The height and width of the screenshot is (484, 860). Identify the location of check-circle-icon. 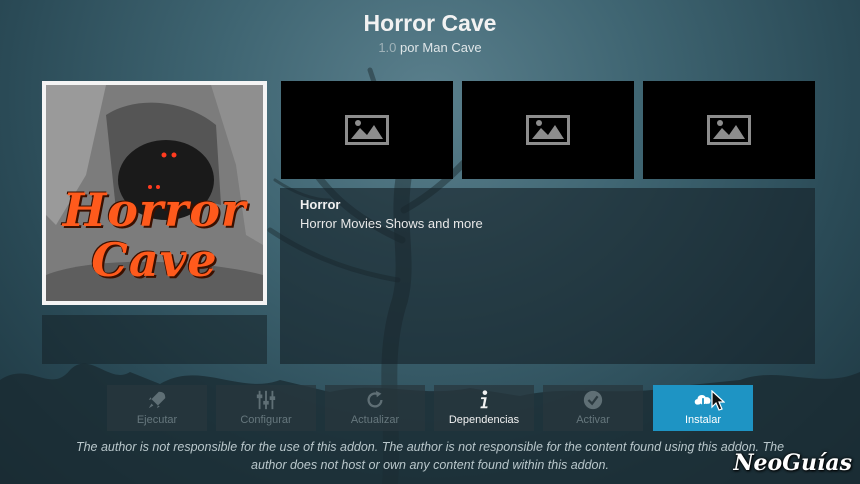
(593, 400).